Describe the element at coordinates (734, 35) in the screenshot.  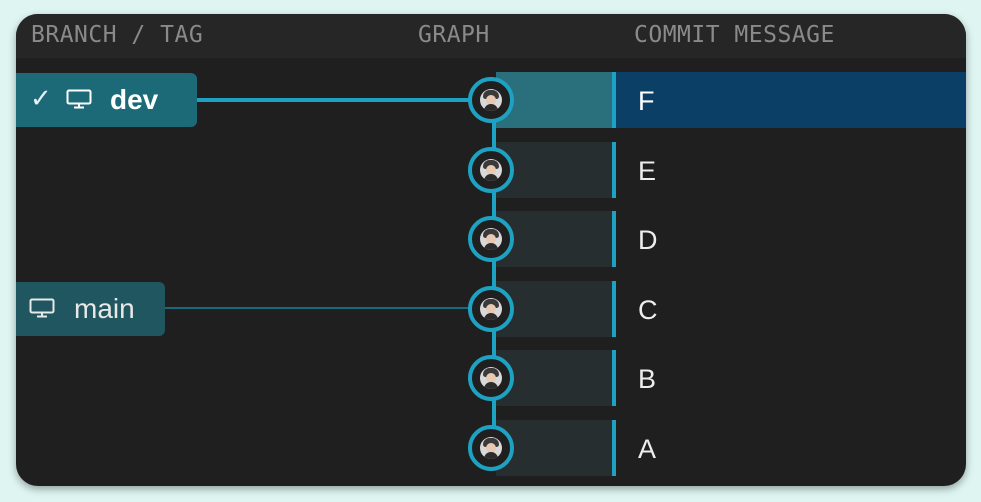
I see `column-header-commit-message: COMMIT MESSAGE` at that location.